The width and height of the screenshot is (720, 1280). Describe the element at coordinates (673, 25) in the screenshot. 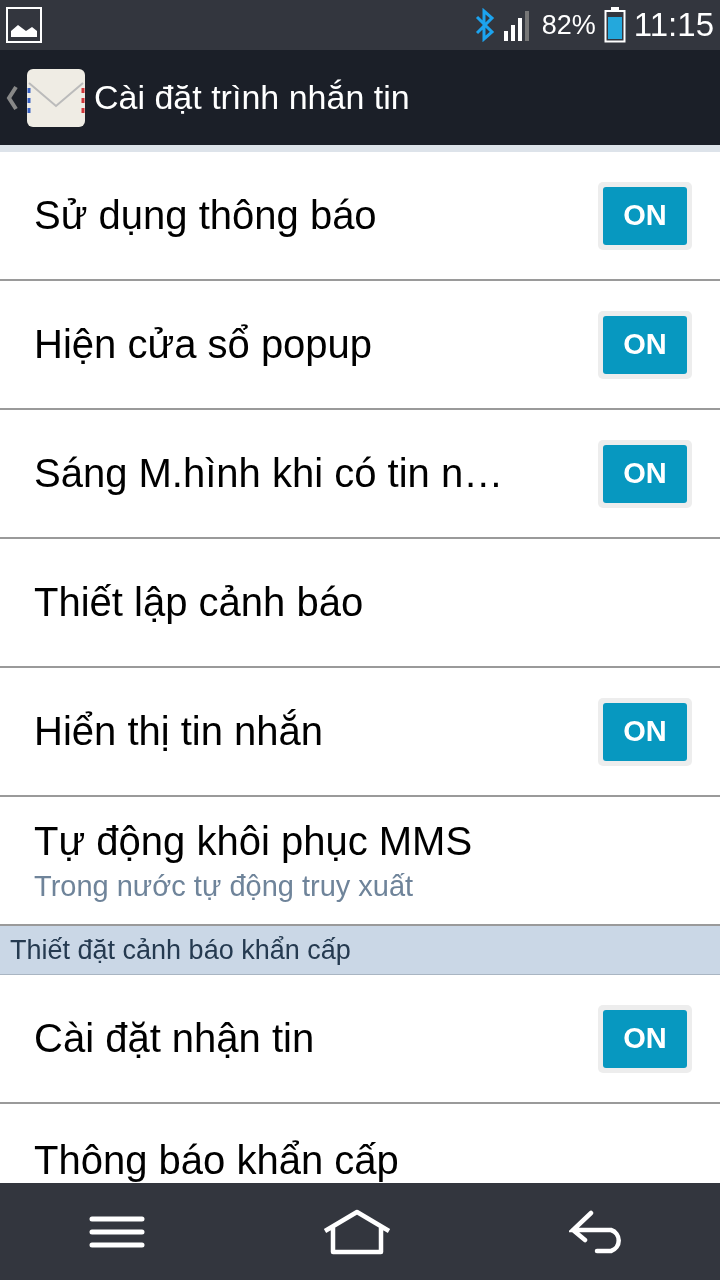

I see `clock: 11:15` at that location.